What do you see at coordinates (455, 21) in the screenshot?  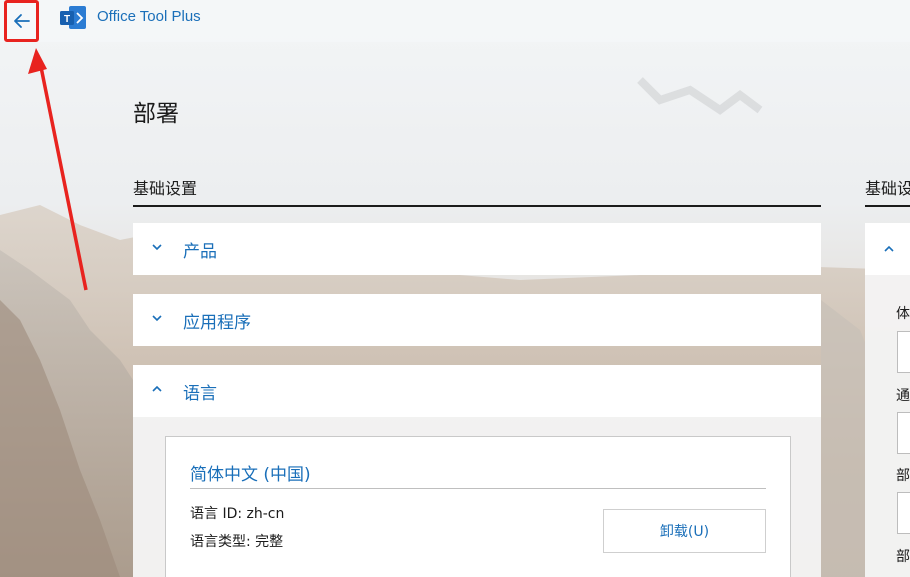 I see `title-bar: T Office Tool Plus` at bounding box center [455, 21].